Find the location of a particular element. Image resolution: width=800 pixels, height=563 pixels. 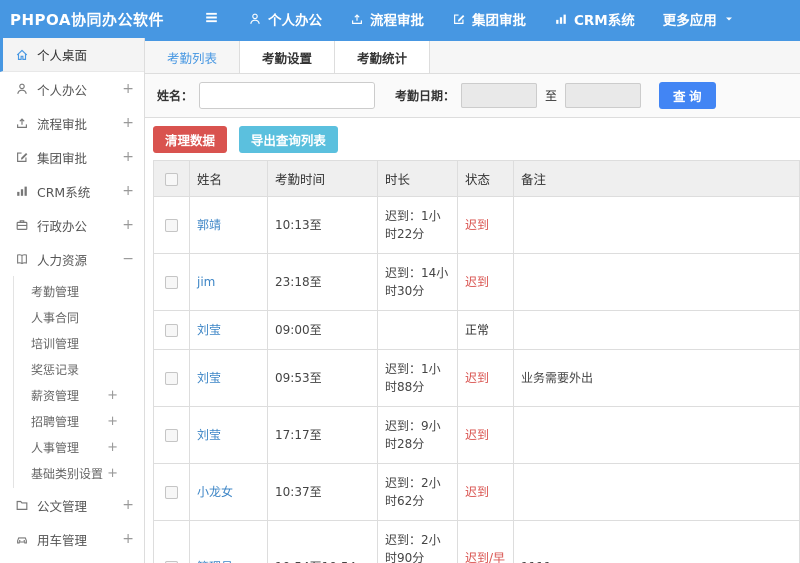

sidebar-subitem-reward-punishment: 奖惩记录 is located at coordinates (79, 369).